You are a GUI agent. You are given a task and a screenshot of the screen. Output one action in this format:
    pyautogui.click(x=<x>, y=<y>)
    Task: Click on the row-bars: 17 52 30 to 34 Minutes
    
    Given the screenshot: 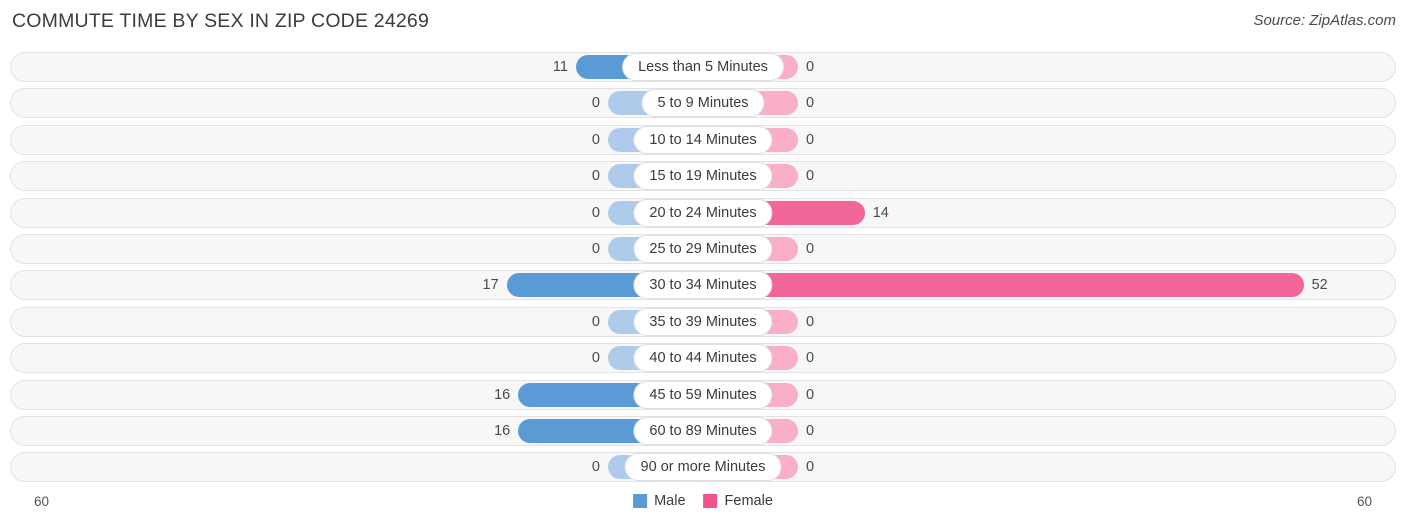 What is the action you would take?
    pyautogui.click(x=703, y=286)
    